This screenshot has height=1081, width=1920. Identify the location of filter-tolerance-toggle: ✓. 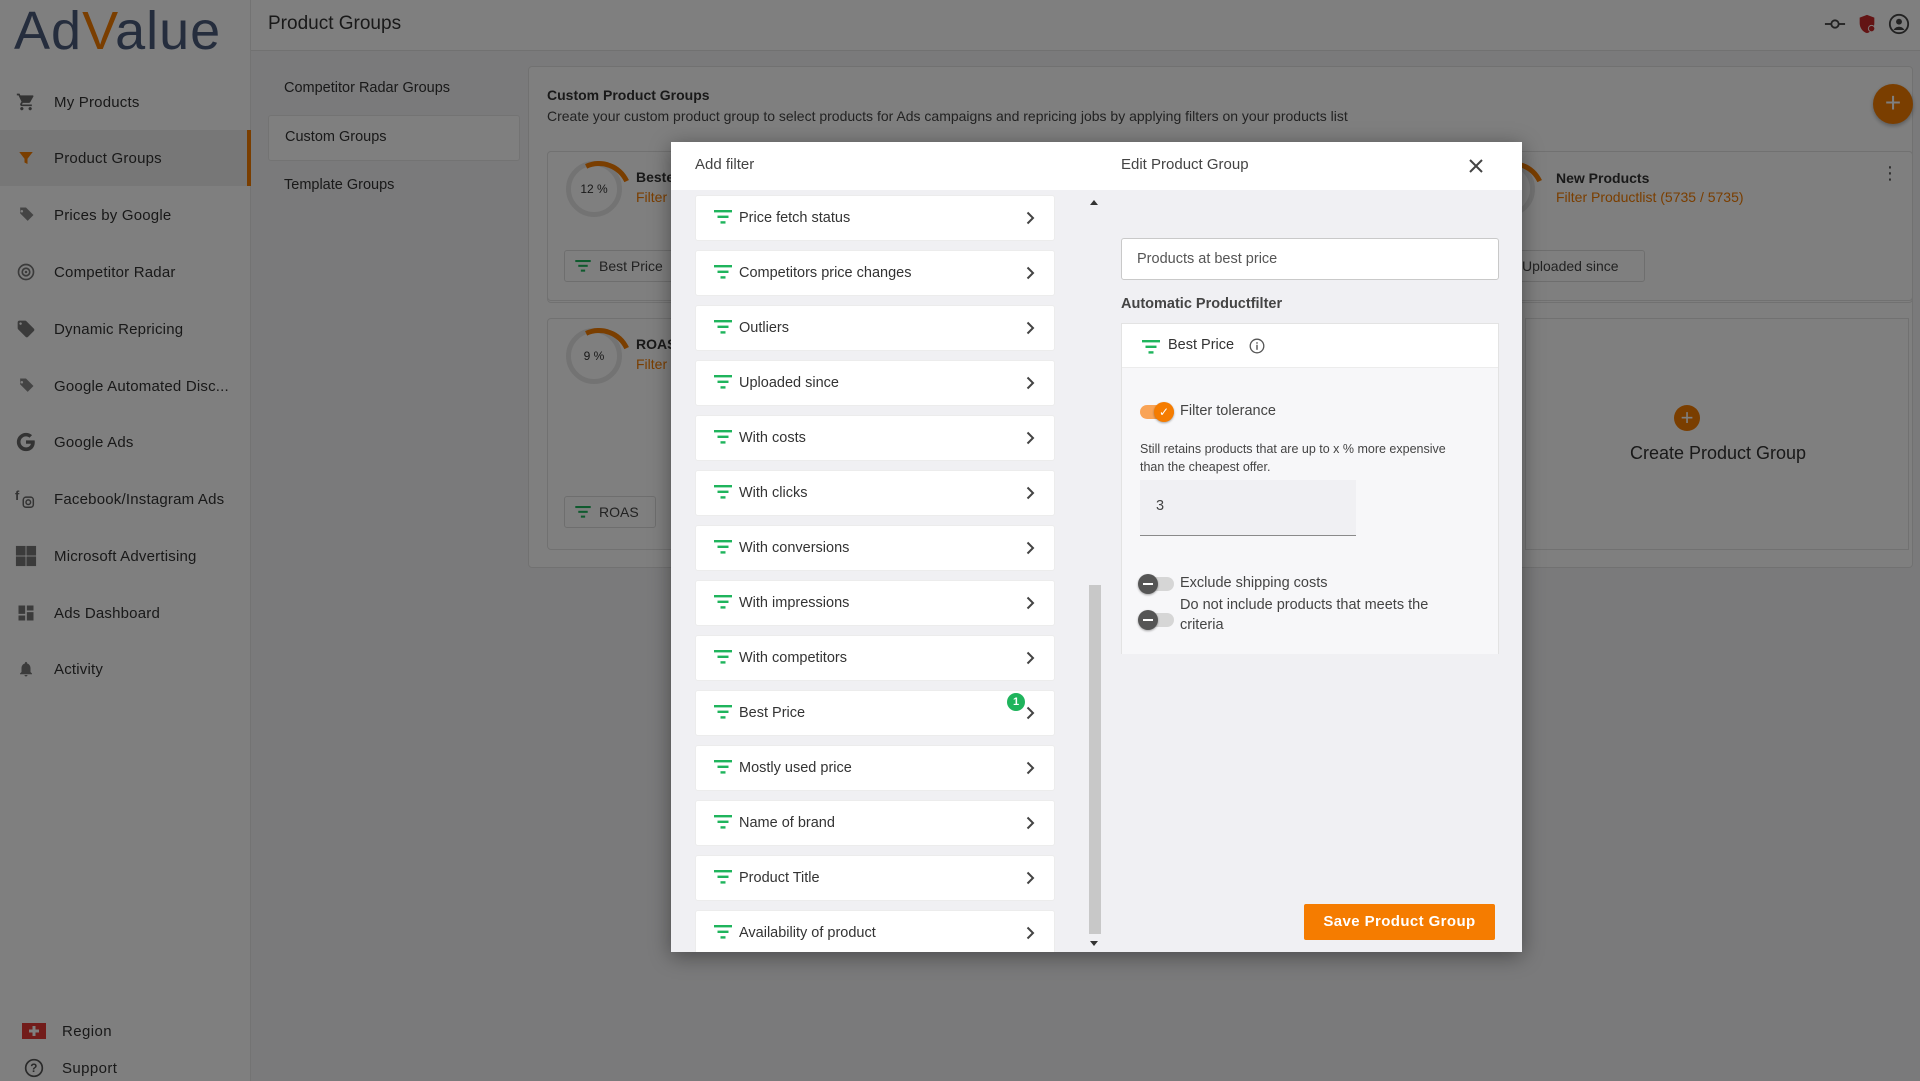
(1157, 412).